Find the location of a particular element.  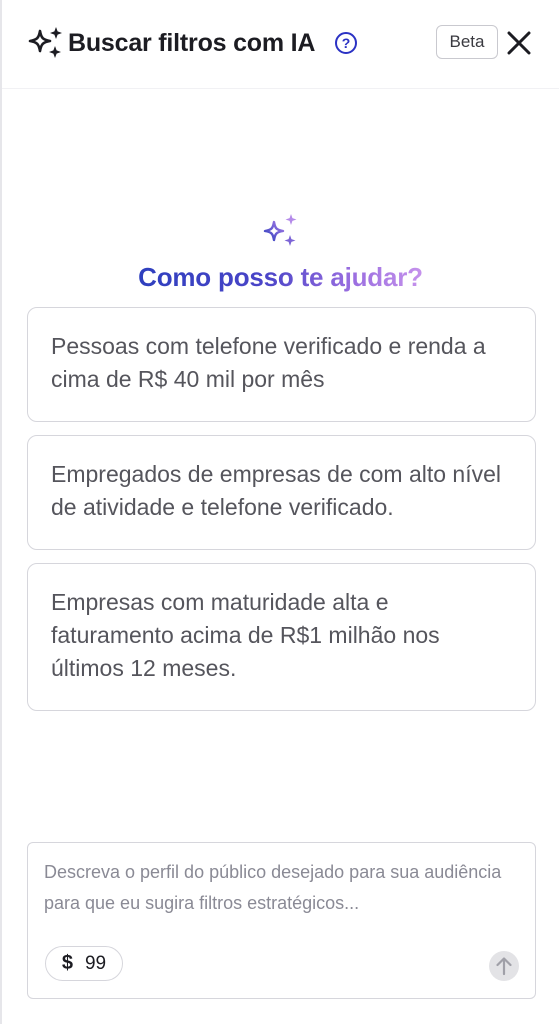

close-icon is located at coordinates (519, 43).